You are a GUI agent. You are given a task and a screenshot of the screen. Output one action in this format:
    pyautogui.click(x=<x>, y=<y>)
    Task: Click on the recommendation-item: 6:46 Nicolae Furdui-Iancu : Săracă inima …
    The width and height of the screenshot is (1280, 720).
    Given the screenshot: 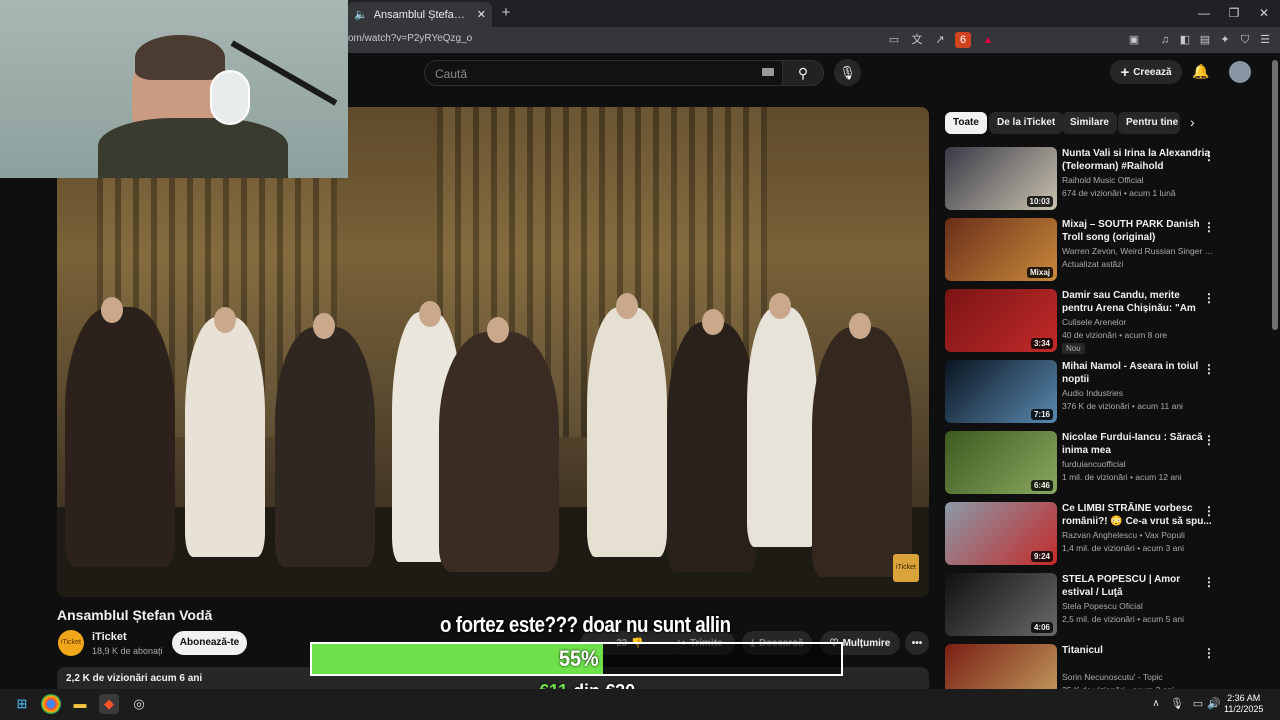 What is the action you would take?
    pyautogui.click(x=1107, y=464)
    